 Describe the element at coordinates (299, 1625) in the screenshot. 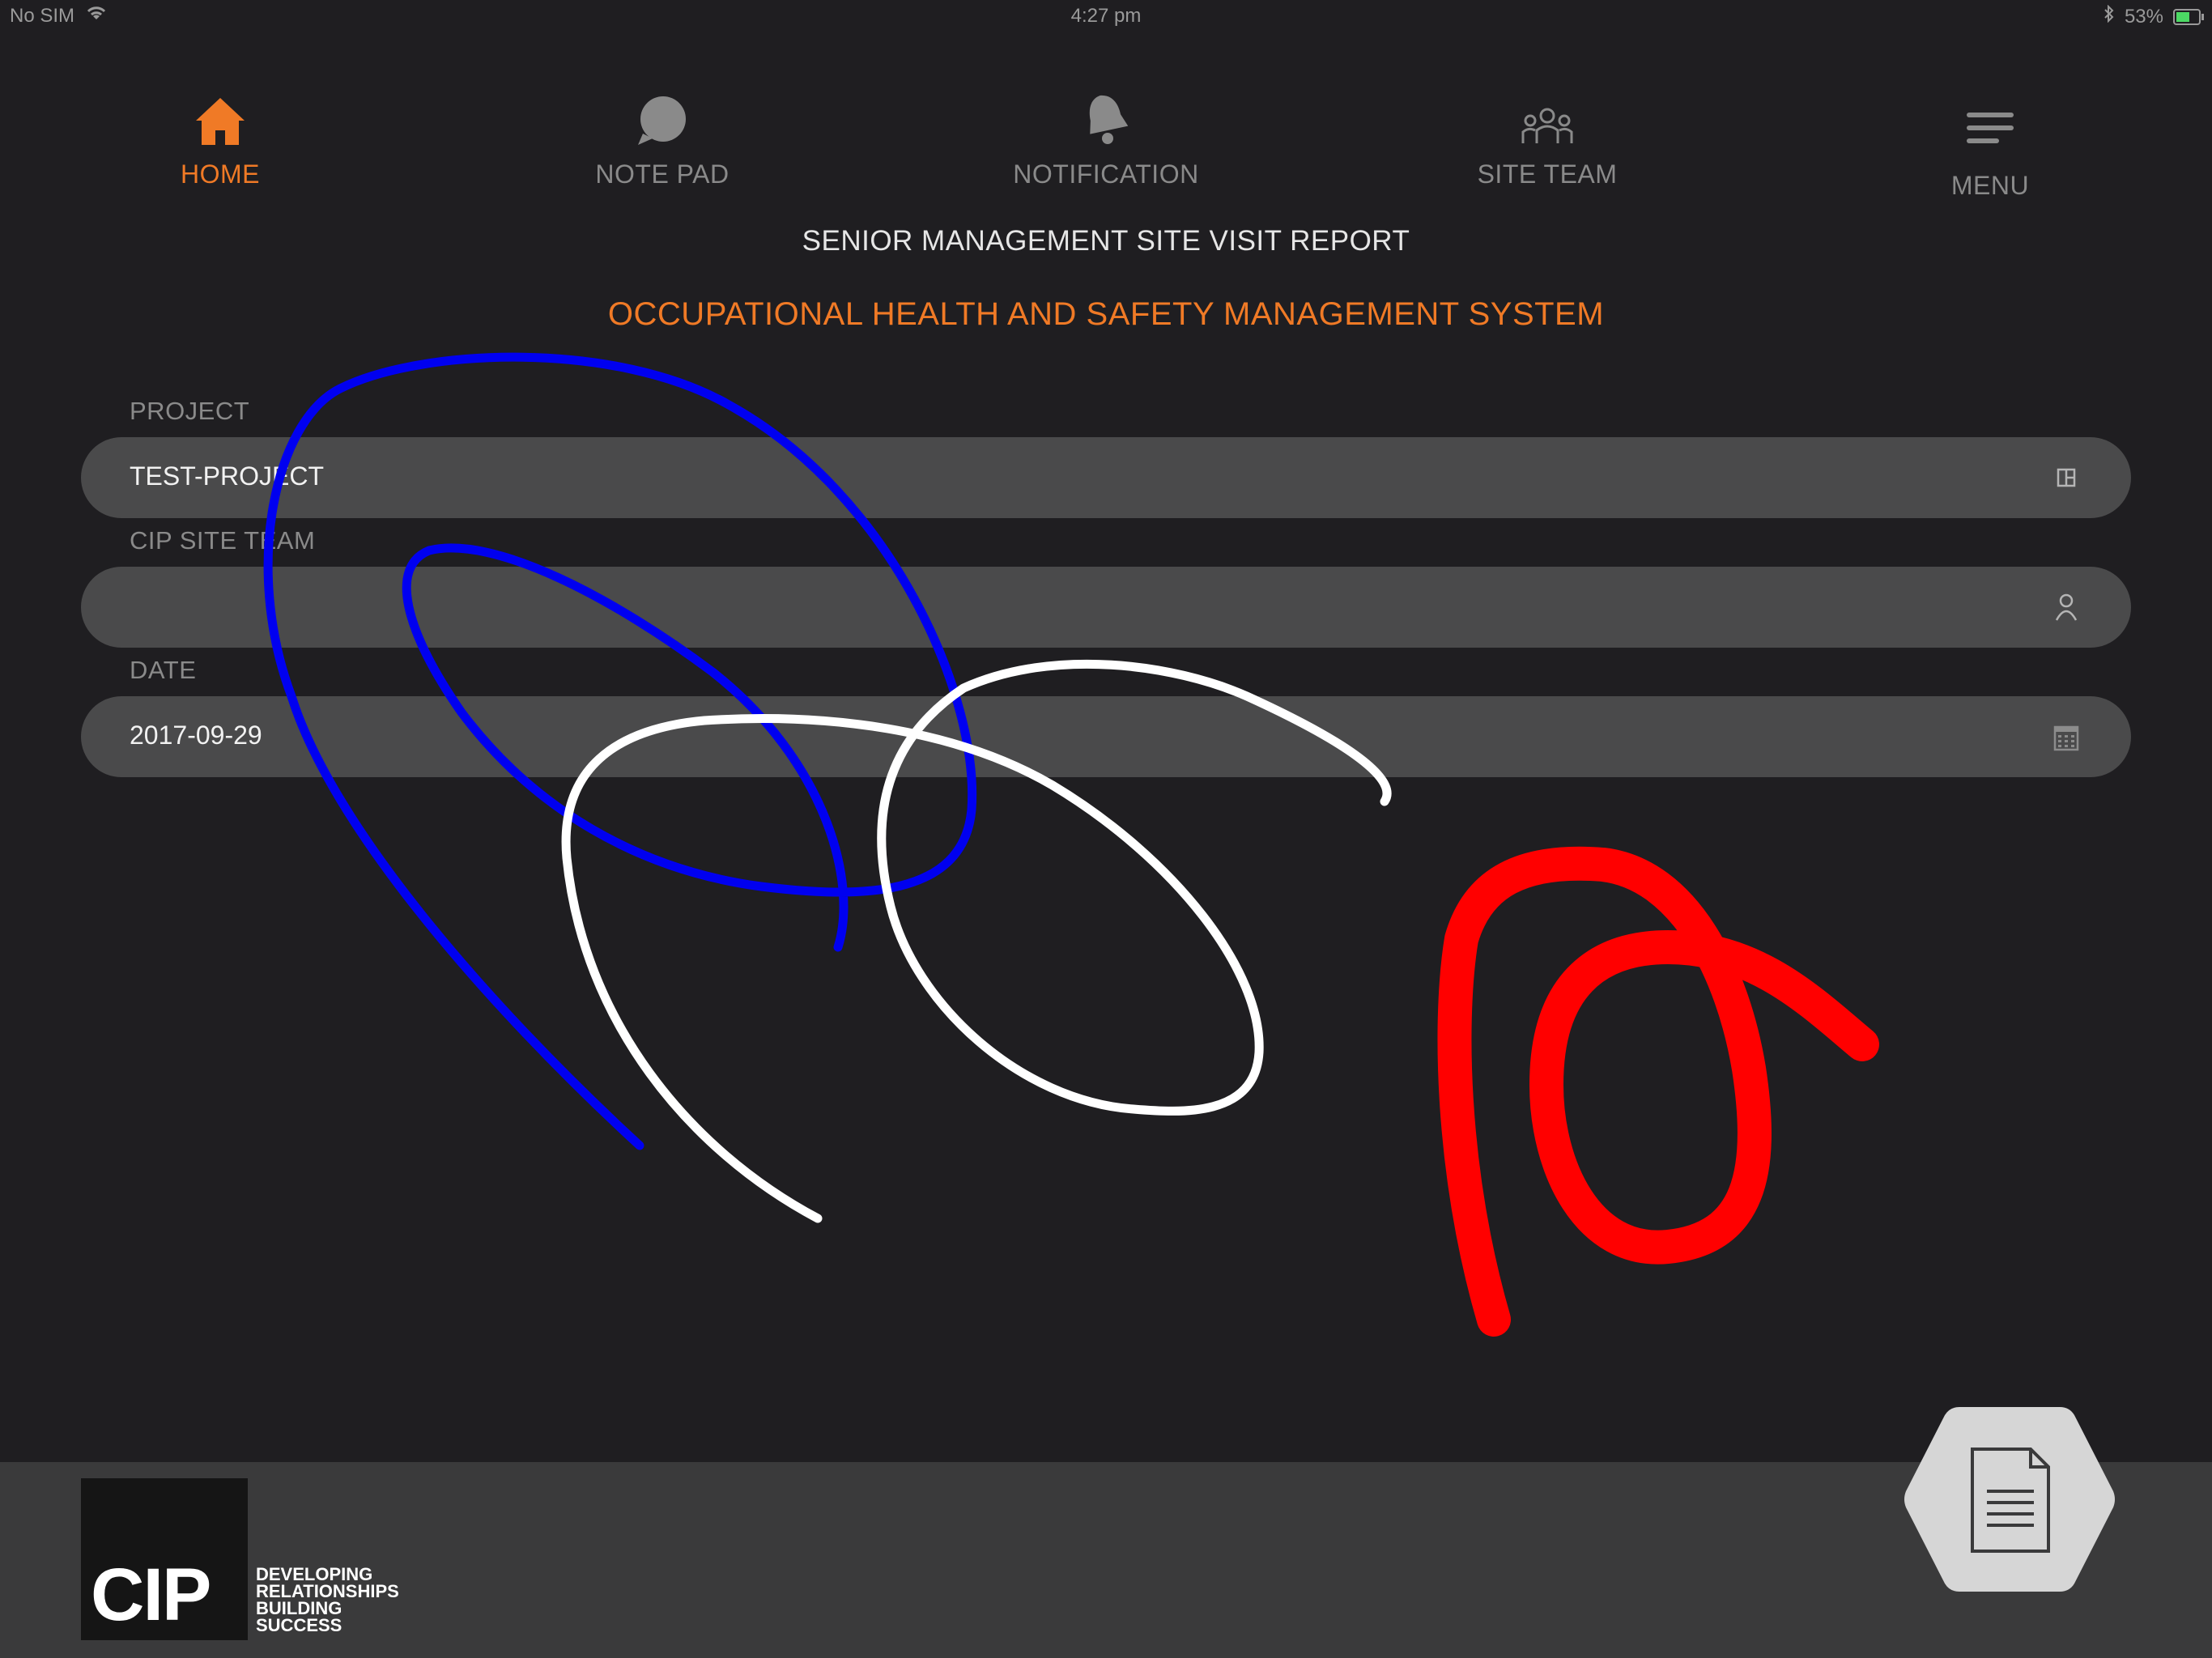

I see `tagline-line: SUCCESS` at that location.